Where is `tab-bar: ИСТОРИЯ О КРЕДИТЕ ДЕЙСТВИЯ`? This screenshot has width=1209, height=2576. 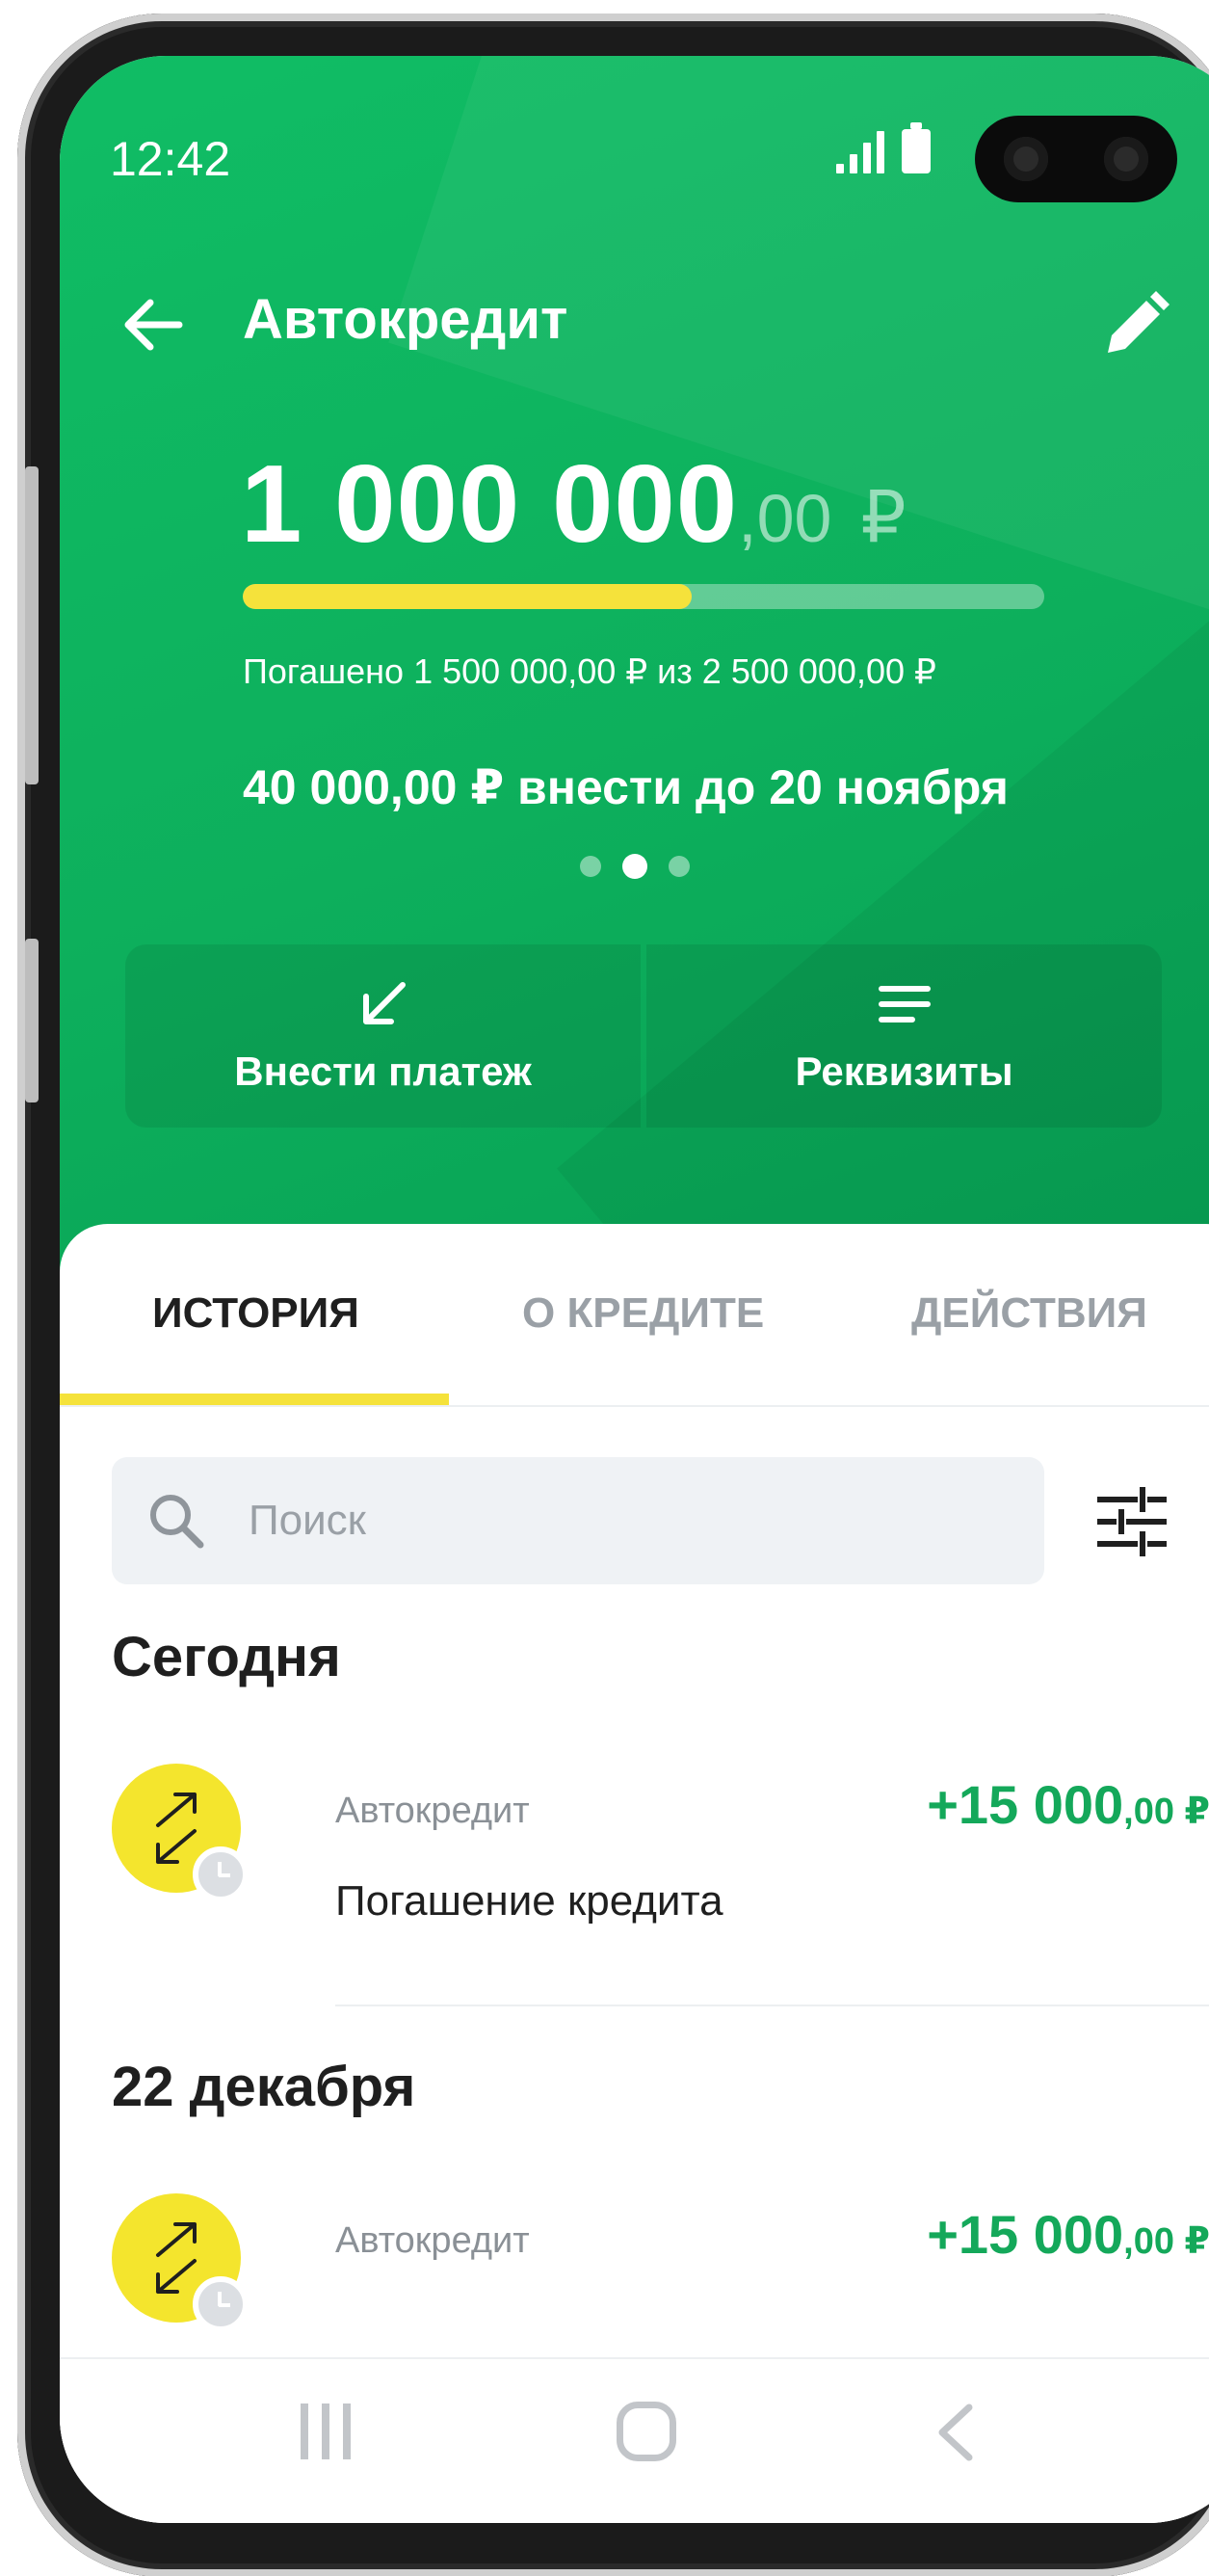
tab-bar: ИСТОРИЯ О КРЕДИТЕ ДЕЙСТВИЯ is located at coordinates (634, 1315).